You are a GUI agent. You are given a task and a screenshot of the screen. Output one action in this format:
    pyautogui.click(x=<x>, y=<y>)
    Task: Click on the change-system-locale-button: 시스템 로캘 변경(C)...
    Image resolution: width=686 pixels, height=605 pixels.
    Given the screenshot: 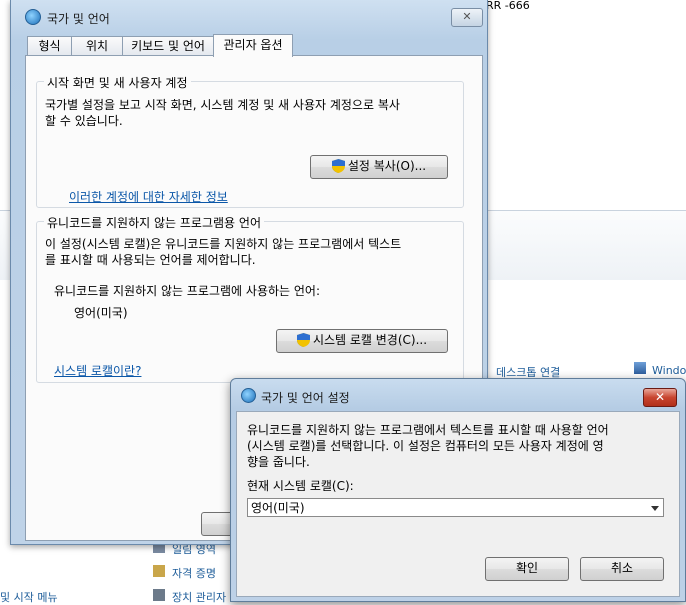 What is the action you would take?
    pyautogui.click(x=362, y=341)
    